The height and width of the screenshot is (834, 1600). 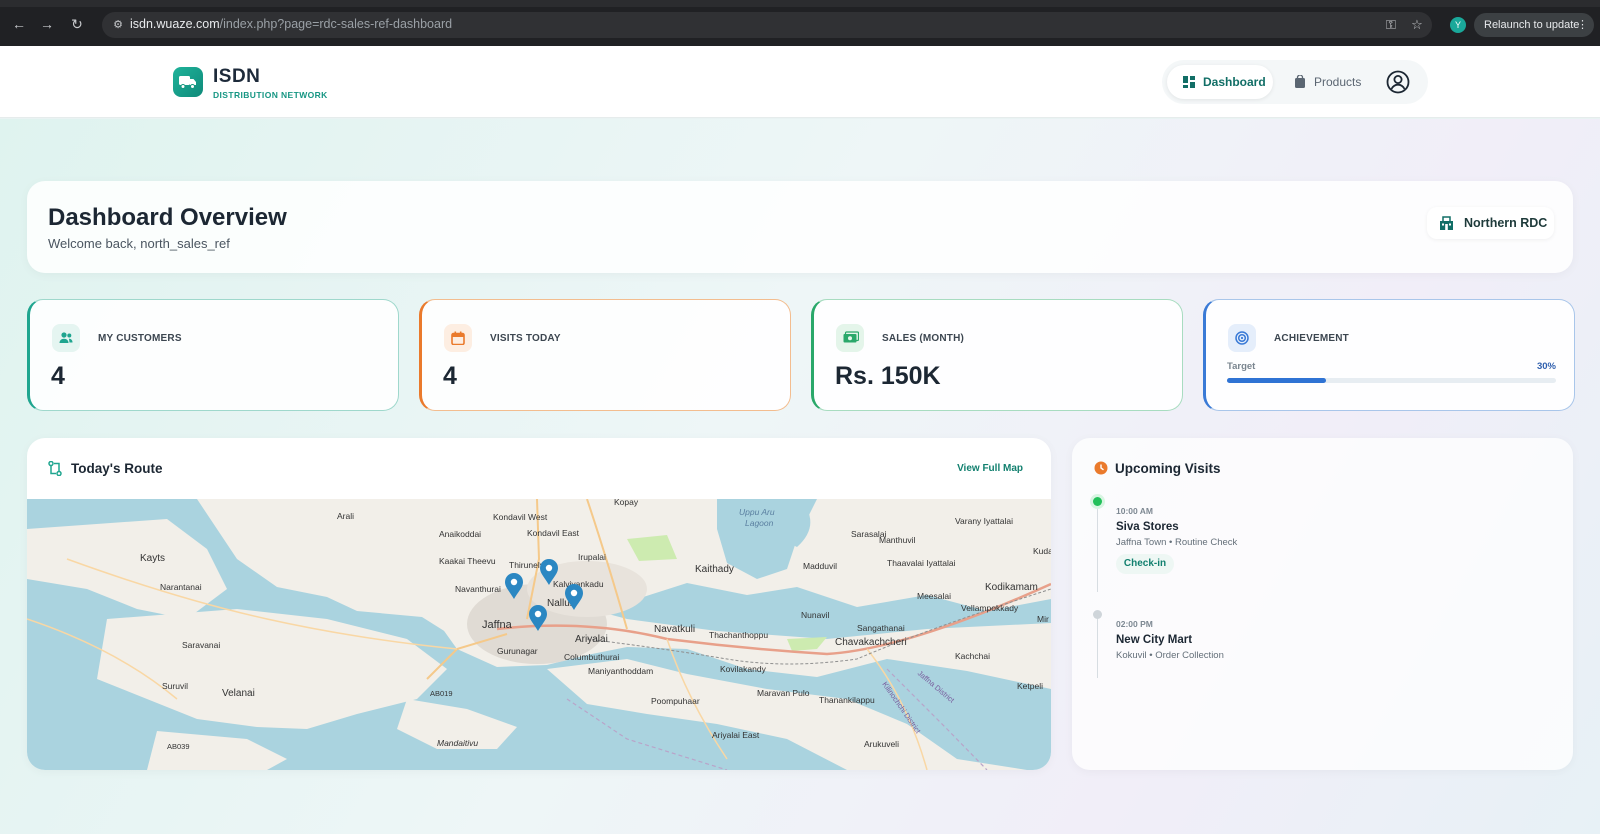 I want to click on map-label: Poompuhaar, so click(x=675, y=701).